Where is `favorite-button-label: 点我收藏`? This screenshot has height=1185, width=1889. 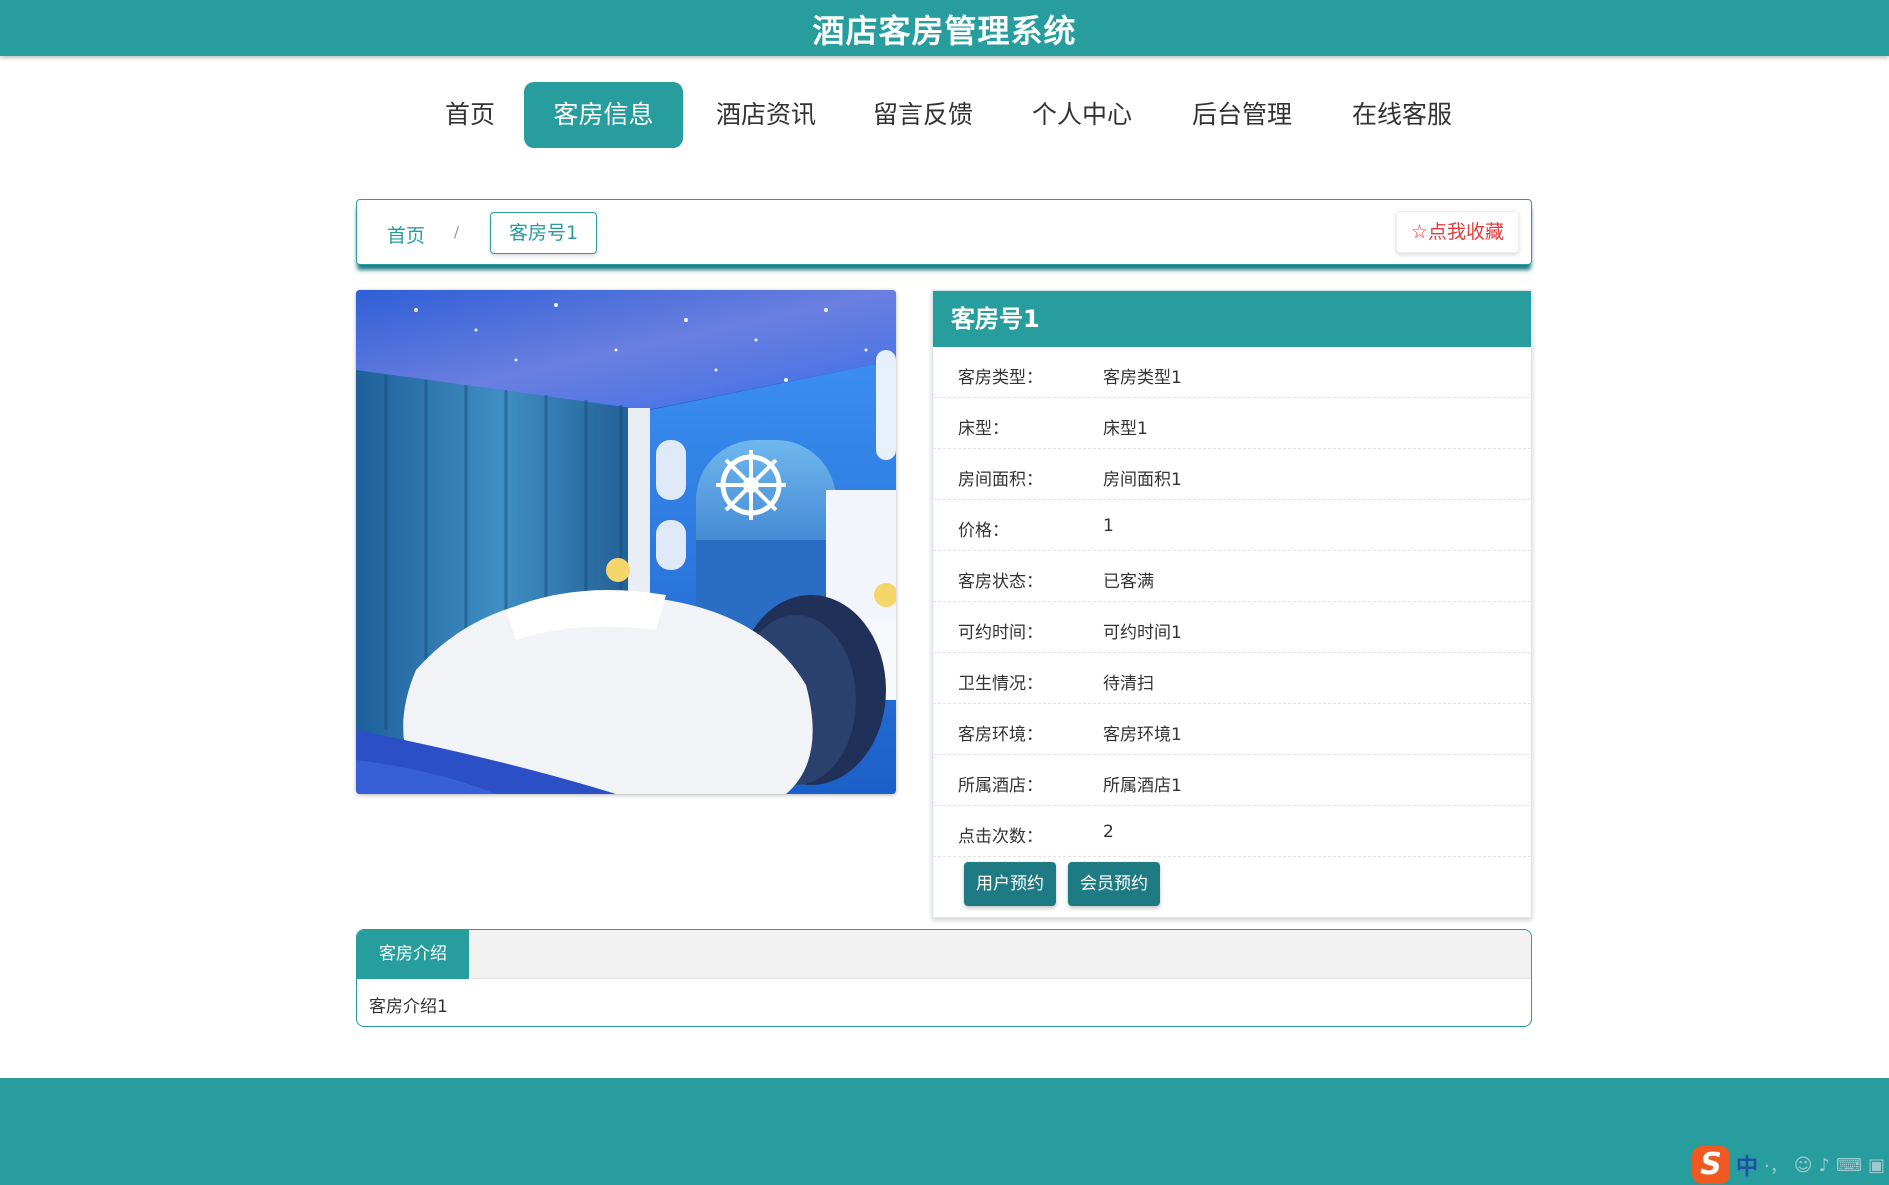
favorite-button-label: 点我收藏 is located at coordinates (1465, 232).